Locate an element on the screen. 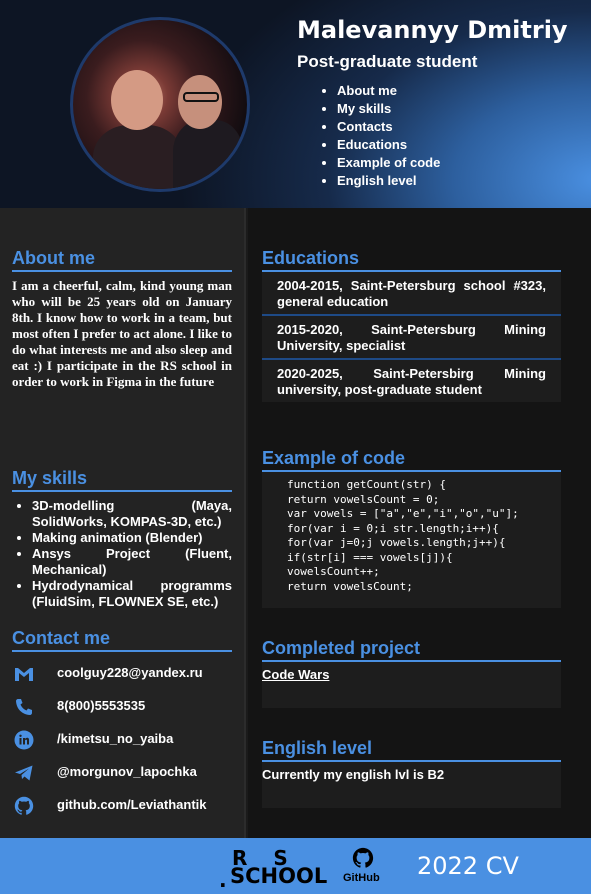 Image resolution: width=591 pixels, height=894 pixels. phone-icon is located at coordinates (24, 707).